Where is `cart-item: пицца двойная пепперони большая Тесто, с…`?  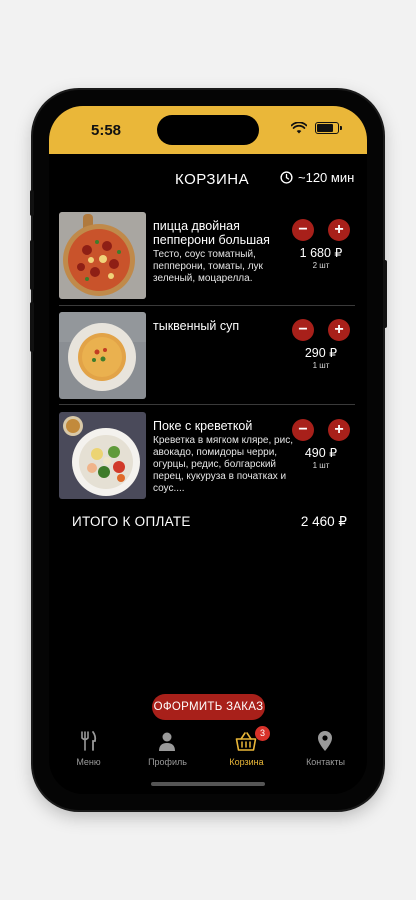 cart-item: пицца двойная пепперони большая Тесто, с… is located at coordinates (207, 258).